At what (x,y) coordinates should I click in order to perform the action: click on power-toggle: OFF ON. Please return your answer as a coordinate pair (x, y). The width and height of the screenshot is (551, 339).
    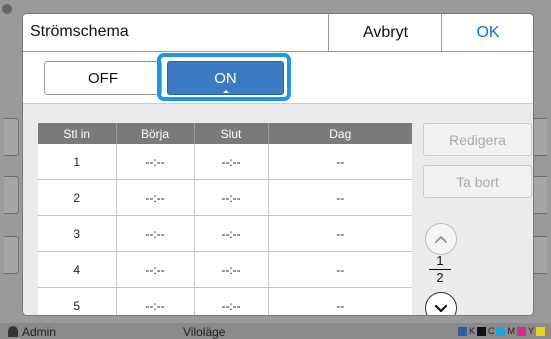
    Looking at the image, I should click on (278, 77).